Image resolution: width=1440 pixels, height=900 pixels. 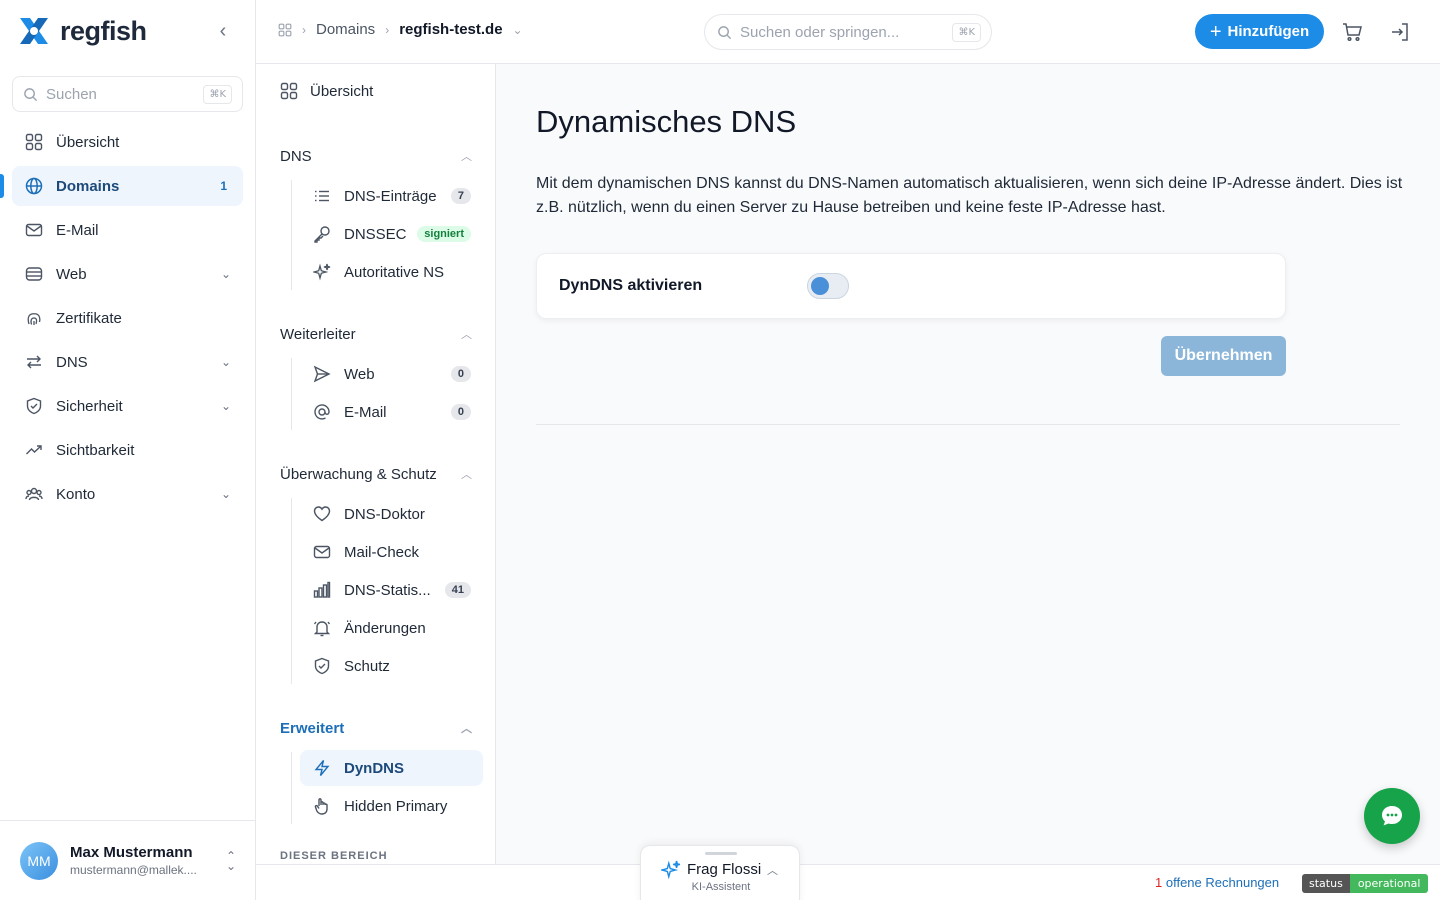 I want to click on fingerprint-icon, so click(x=34, y=318).